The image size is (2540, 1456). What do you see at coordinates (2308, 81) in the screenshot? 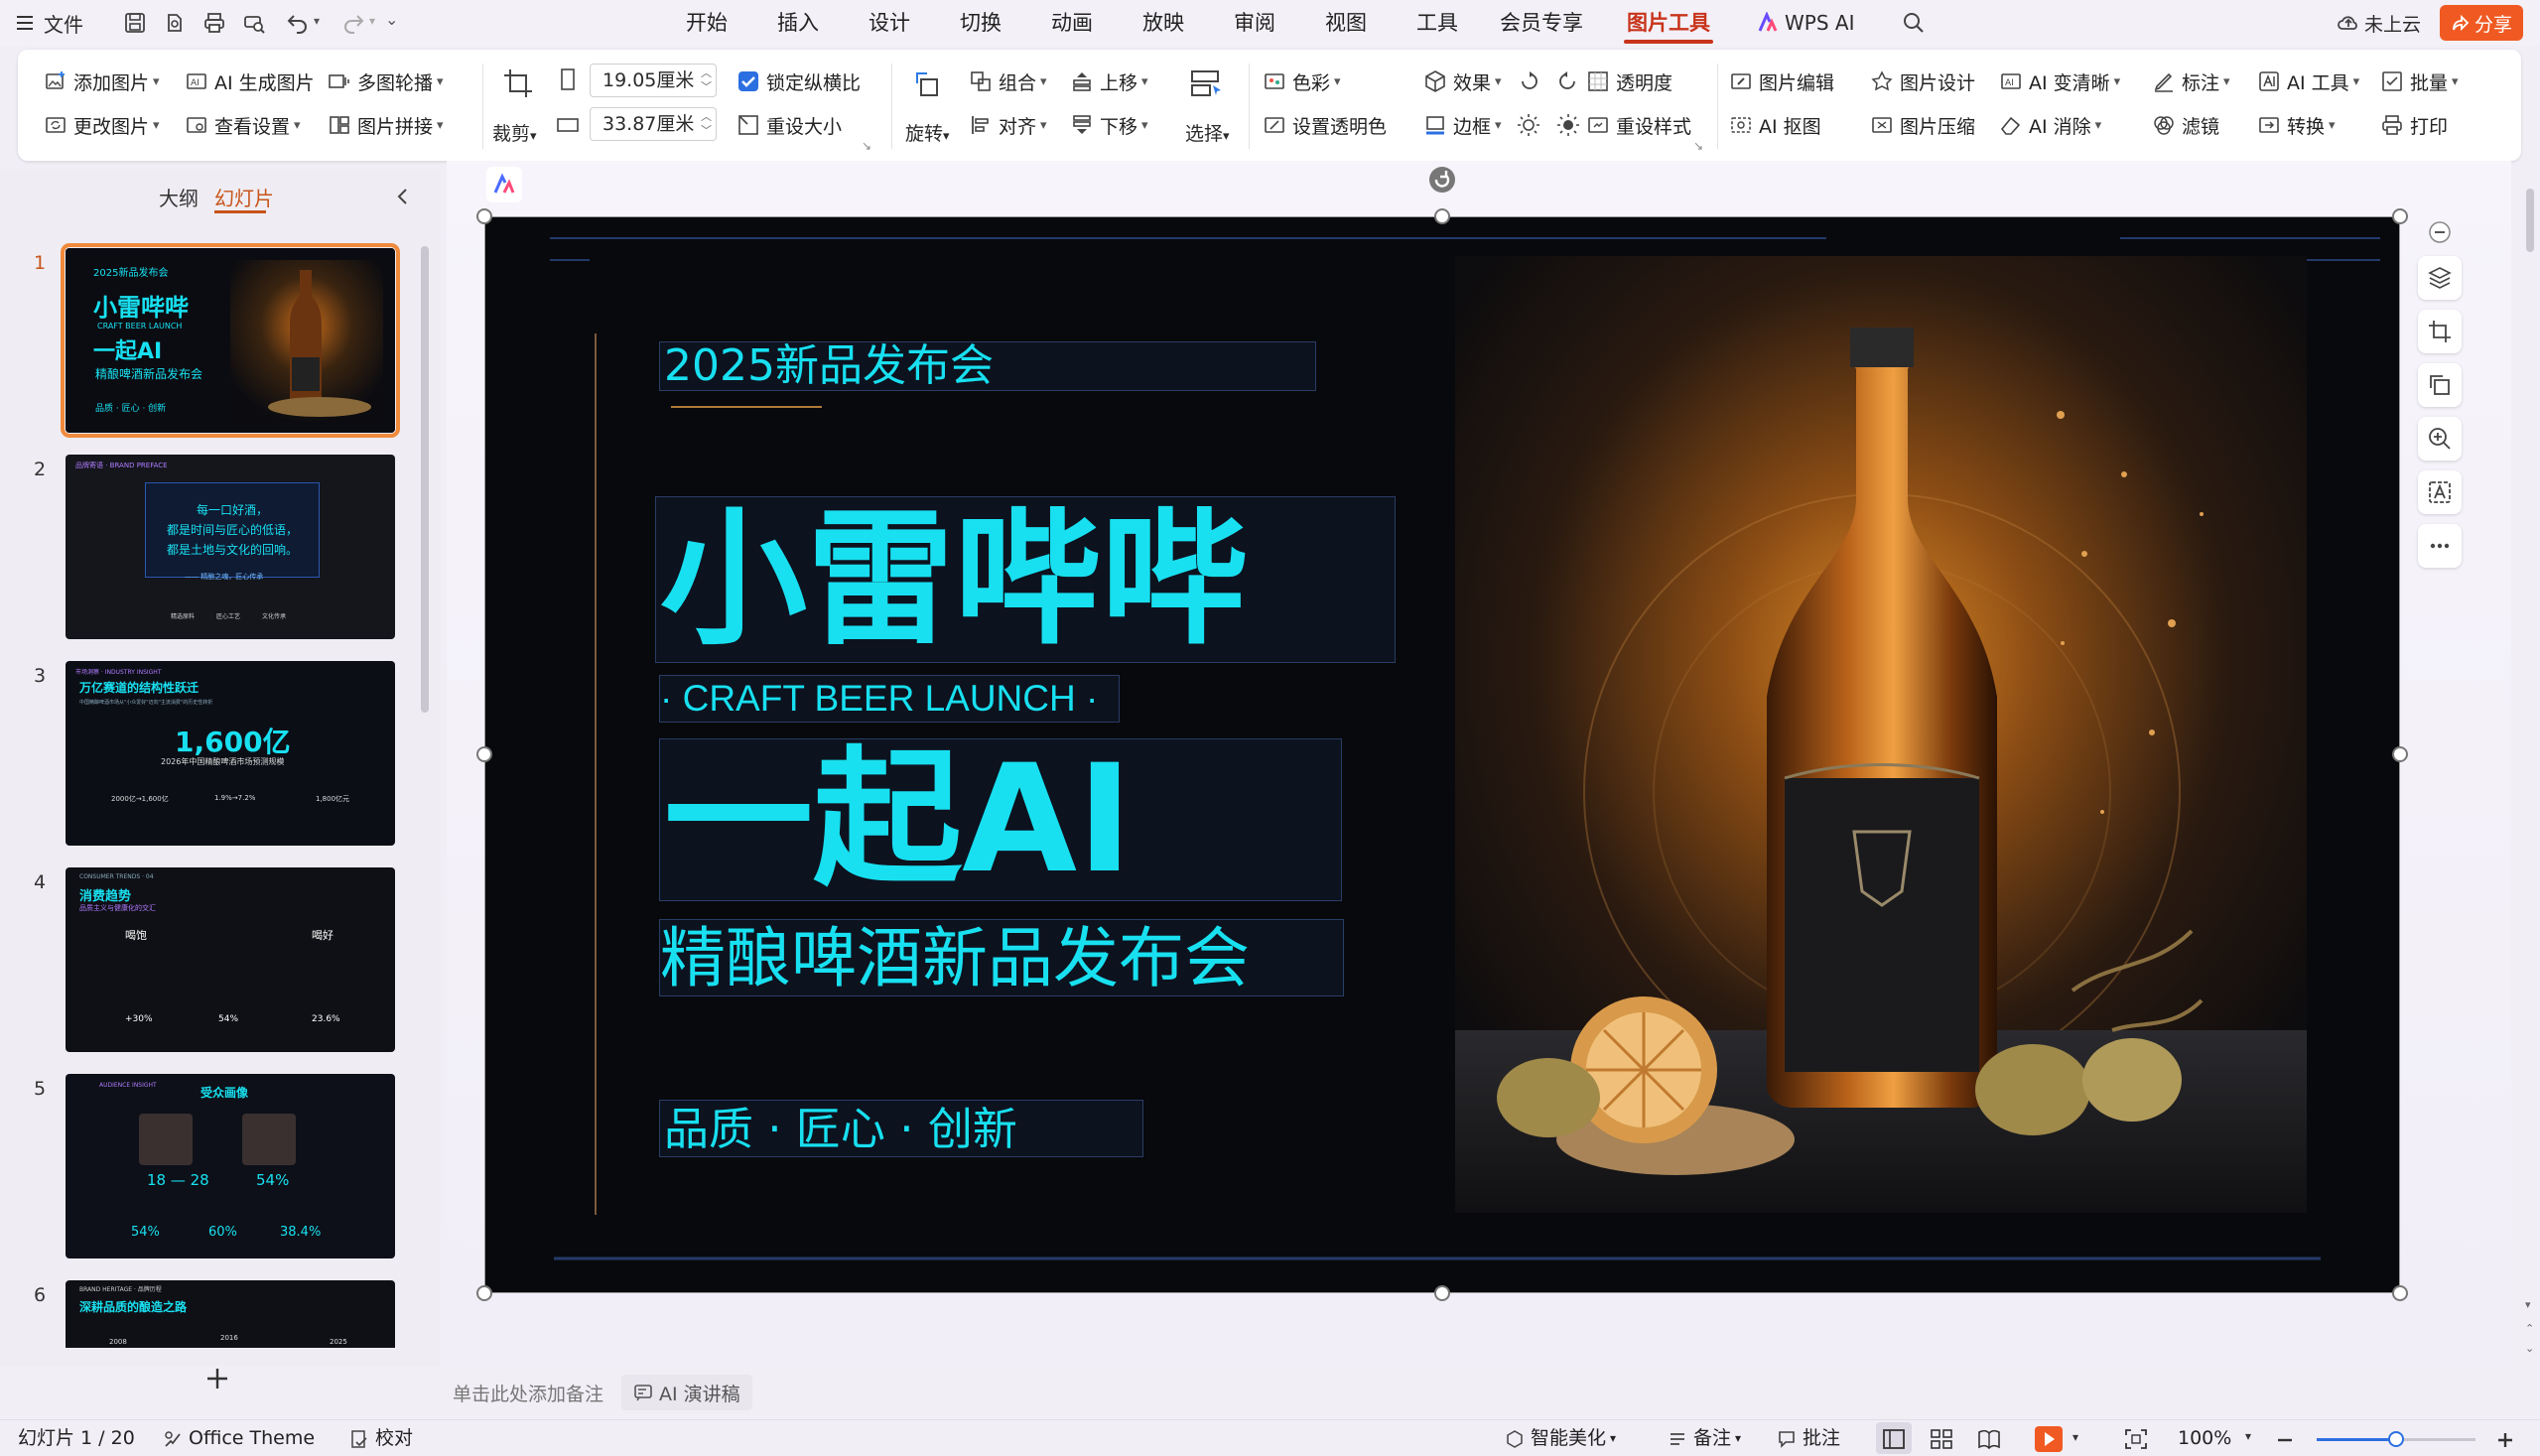
I see `ai-tools-button: AI 工具 ▾` at bounding box center [2308, 81].